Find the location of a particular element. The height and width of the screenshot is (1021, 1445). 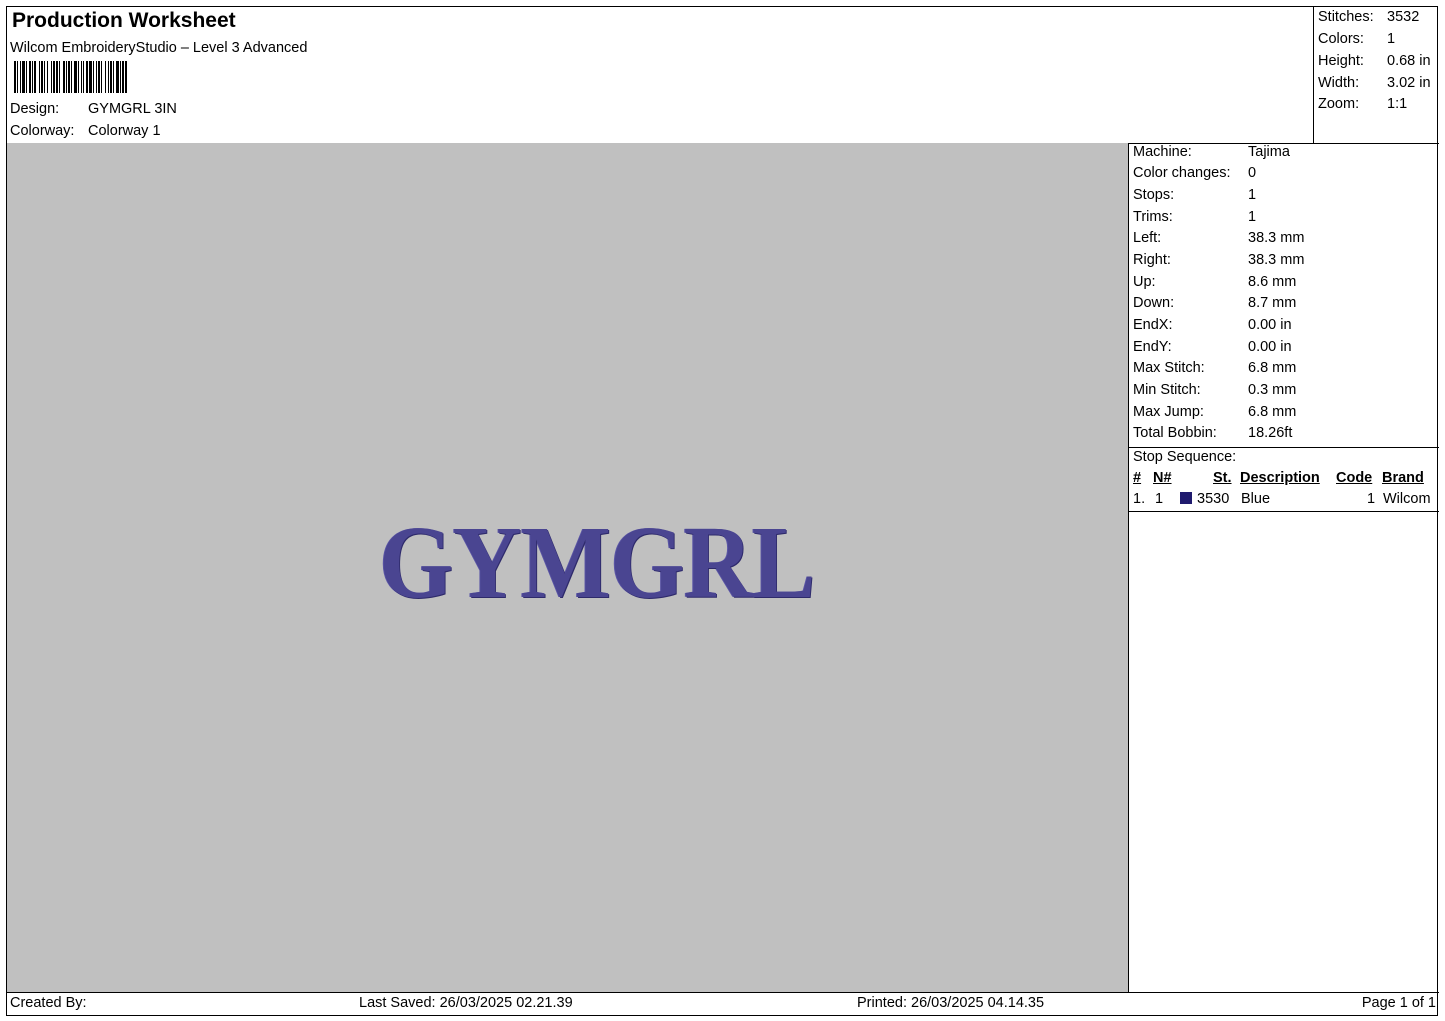

row-brand: Wilcom is located at coordinates (1407, 499).